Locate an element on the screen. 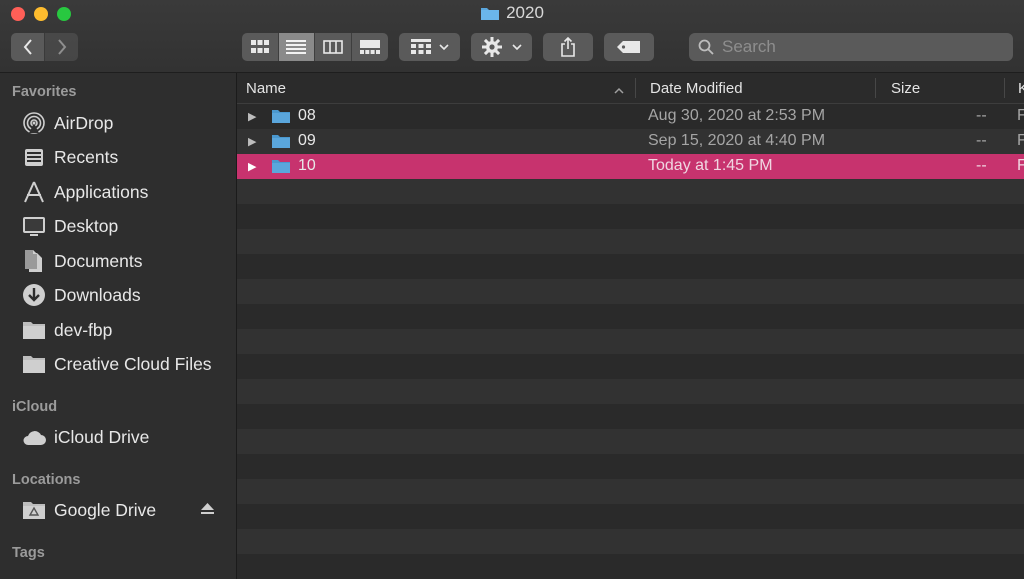  tag-icon is located at coordinates (628, 47).